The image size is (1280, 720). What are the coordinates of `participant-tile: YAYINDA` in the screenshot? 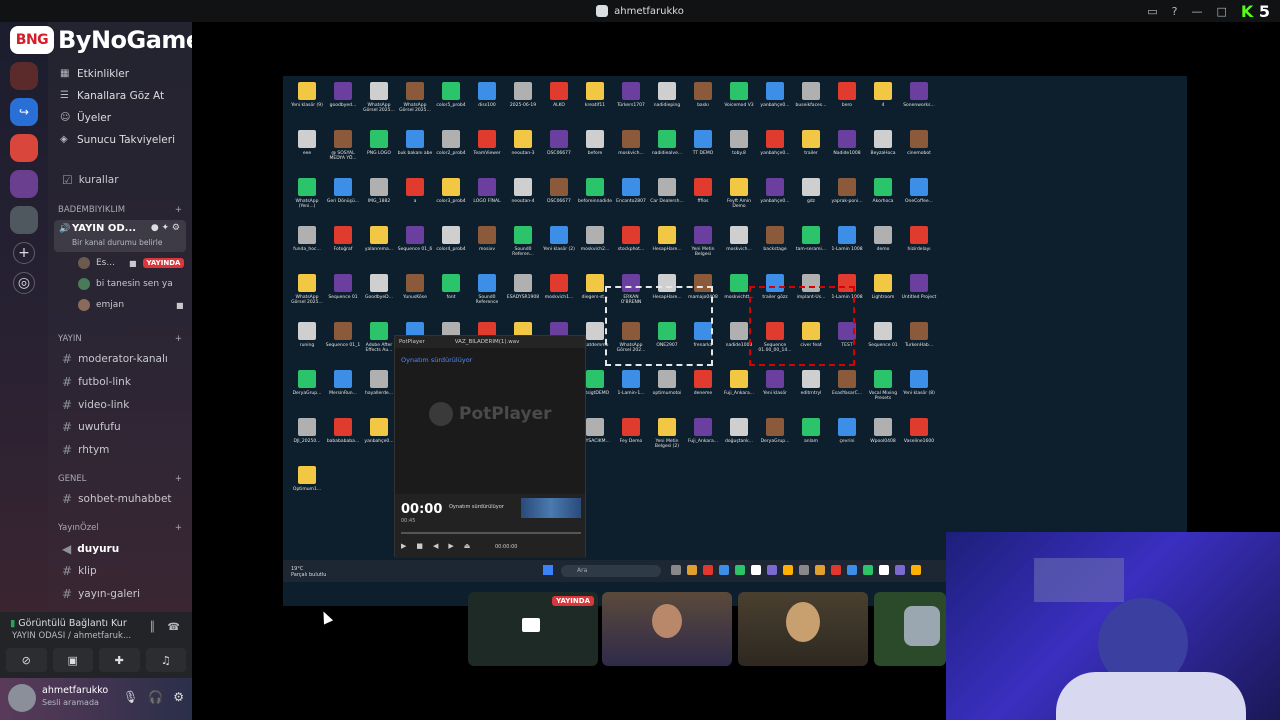 It's located at (533, 629).